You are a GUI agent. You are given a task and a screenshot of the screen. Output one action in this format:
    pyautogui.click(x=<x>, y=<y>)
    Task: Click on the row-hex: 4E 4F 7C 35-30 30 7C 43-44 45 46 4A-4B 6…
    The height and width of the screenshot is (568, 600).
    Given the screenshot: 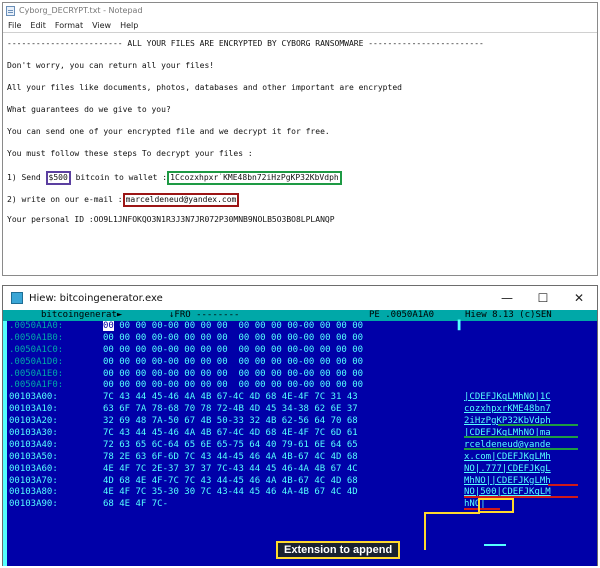 What is the action you would take?
    pyautogui.click(x=230, y=492)
    